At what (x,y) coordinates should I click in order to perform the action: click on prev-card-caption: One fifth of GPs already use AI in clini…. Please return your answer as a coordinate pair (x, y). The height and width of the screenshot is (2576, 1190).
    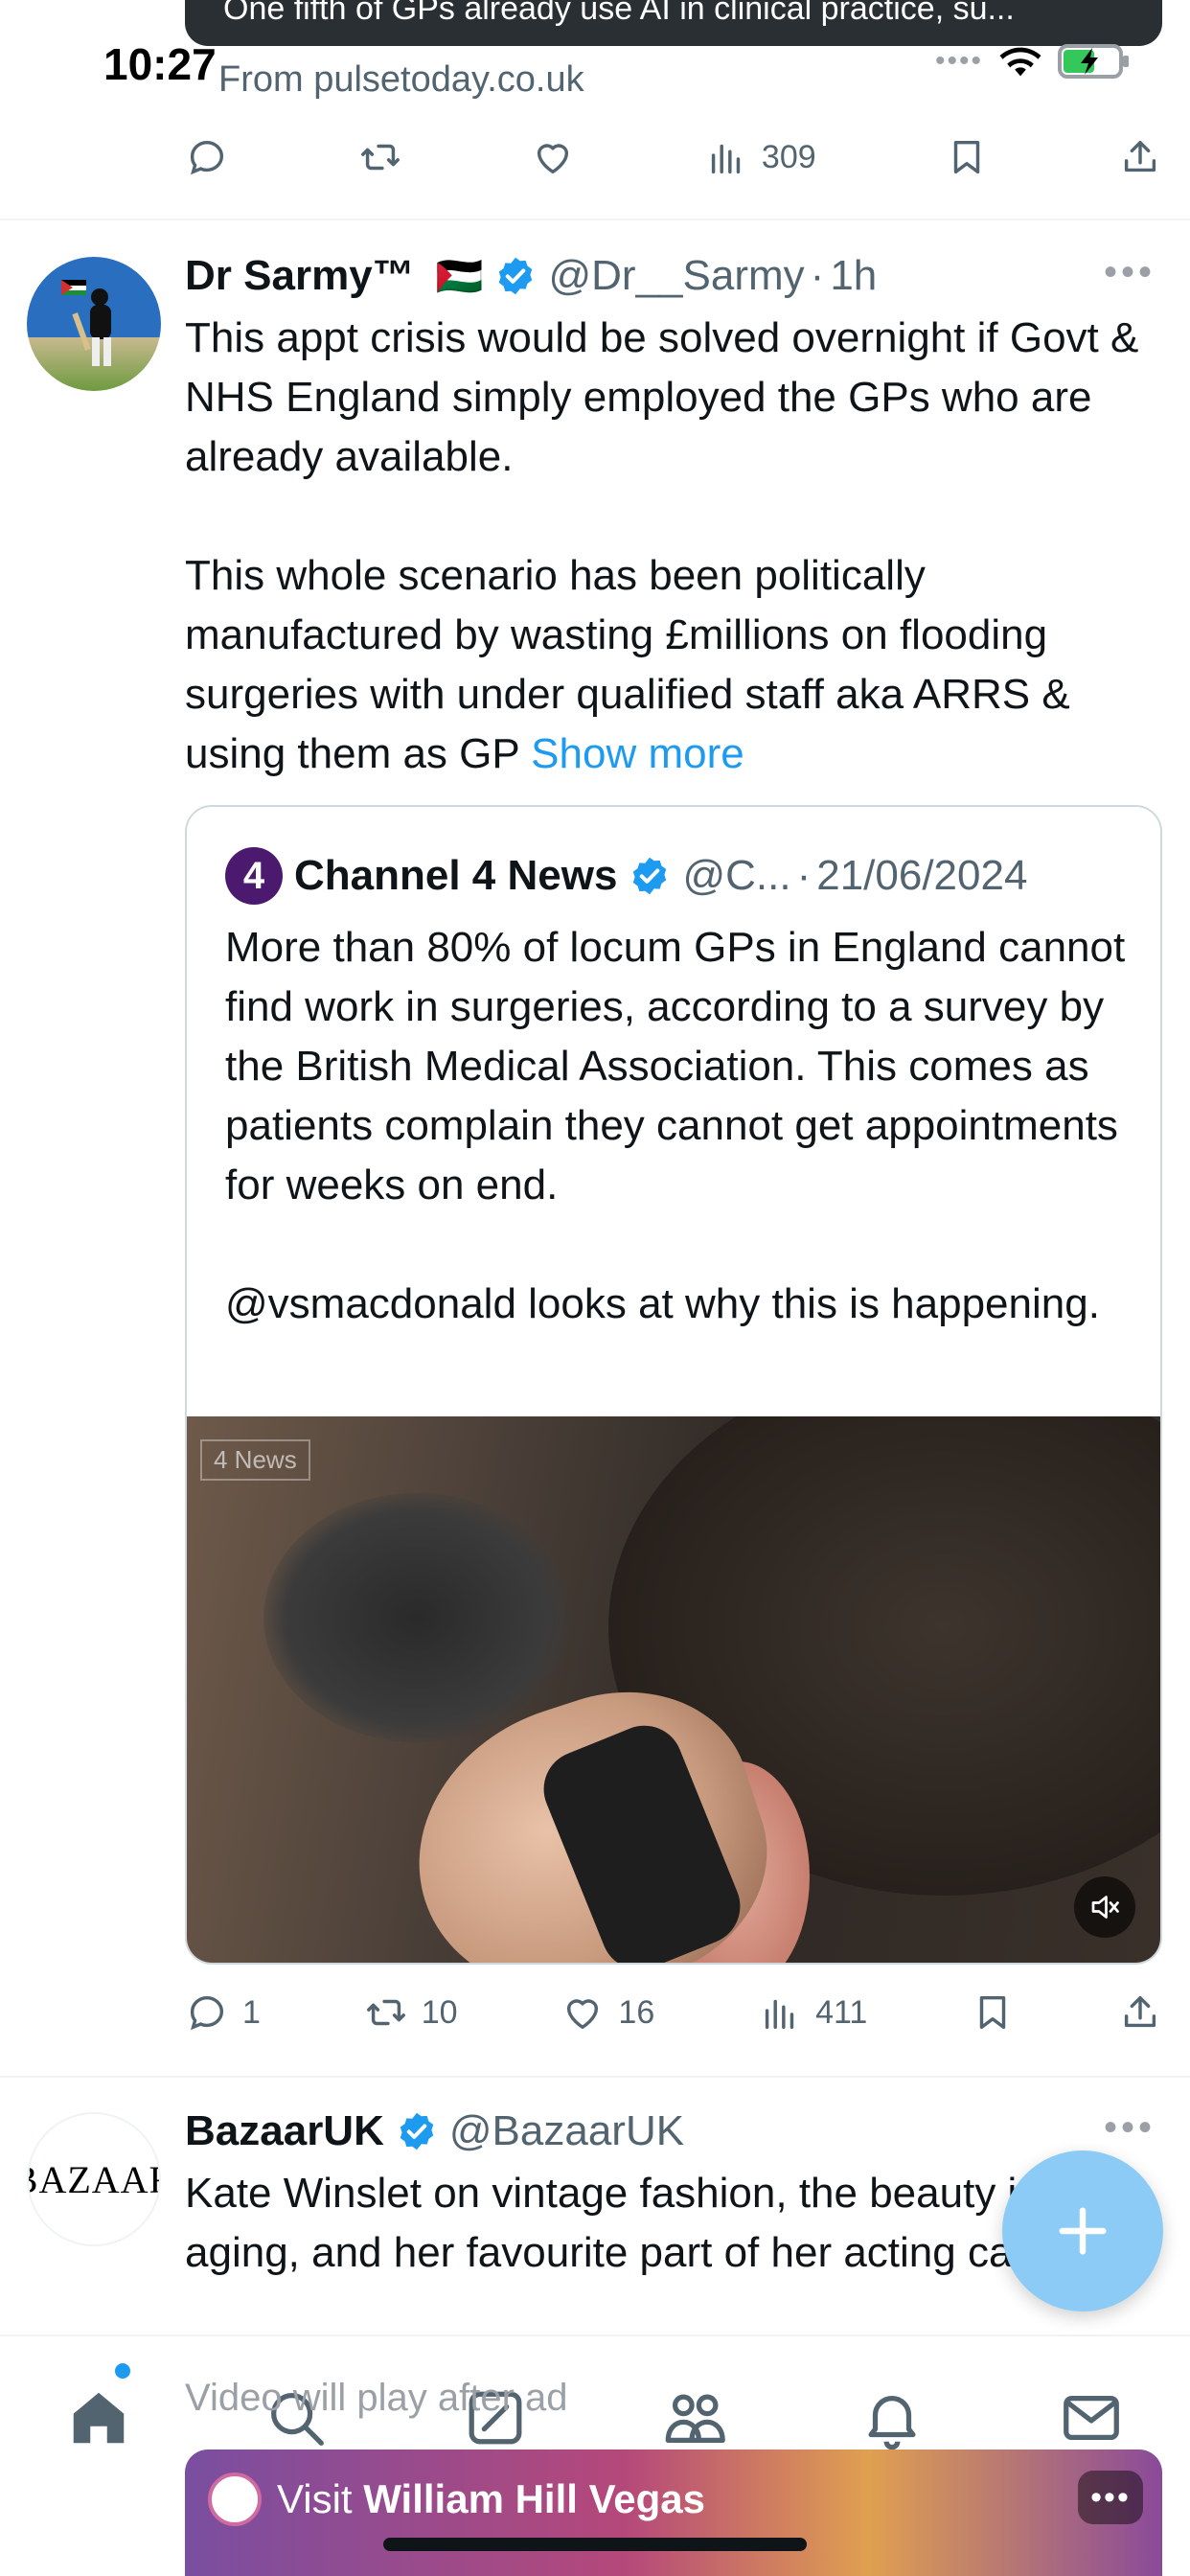
    Looking at the image, I should click on (619, 14).